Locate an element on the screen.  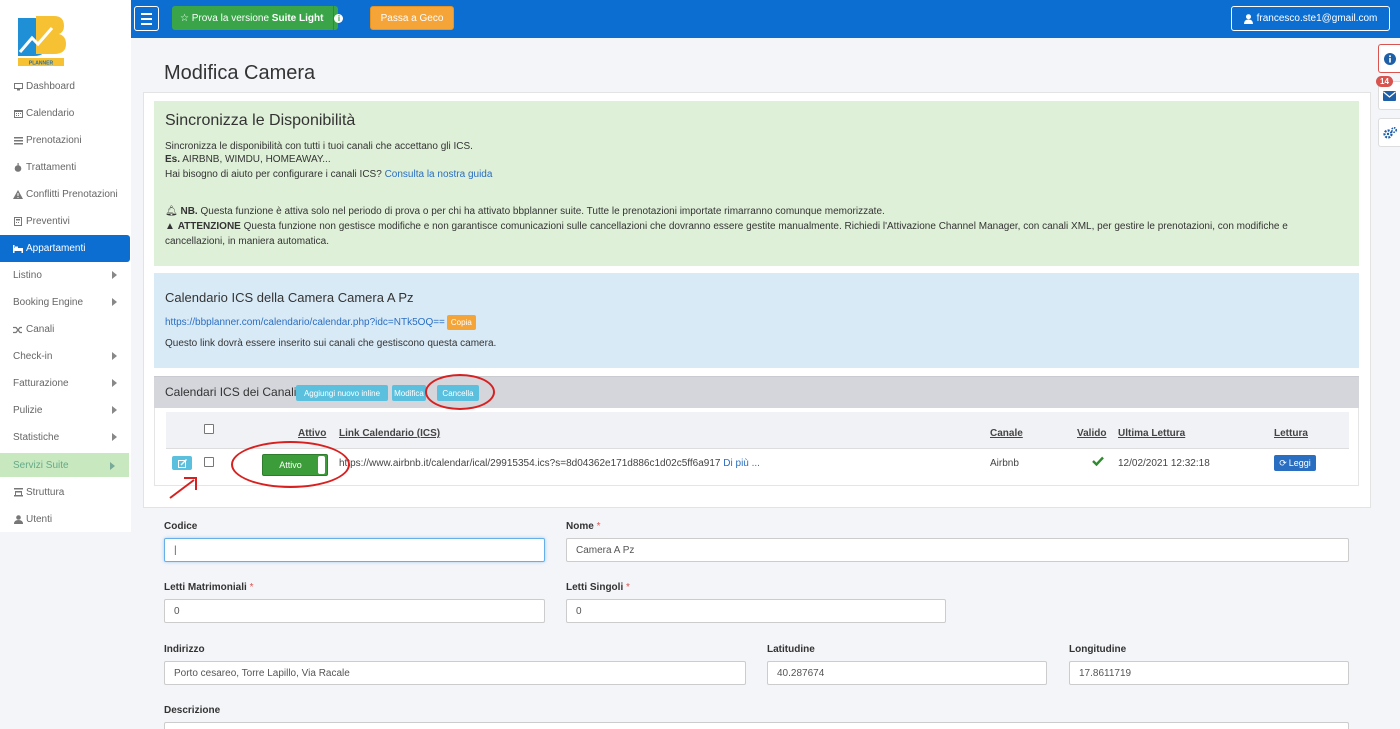
descrizione-label: Descrizione is located at coordinates (192, 710).